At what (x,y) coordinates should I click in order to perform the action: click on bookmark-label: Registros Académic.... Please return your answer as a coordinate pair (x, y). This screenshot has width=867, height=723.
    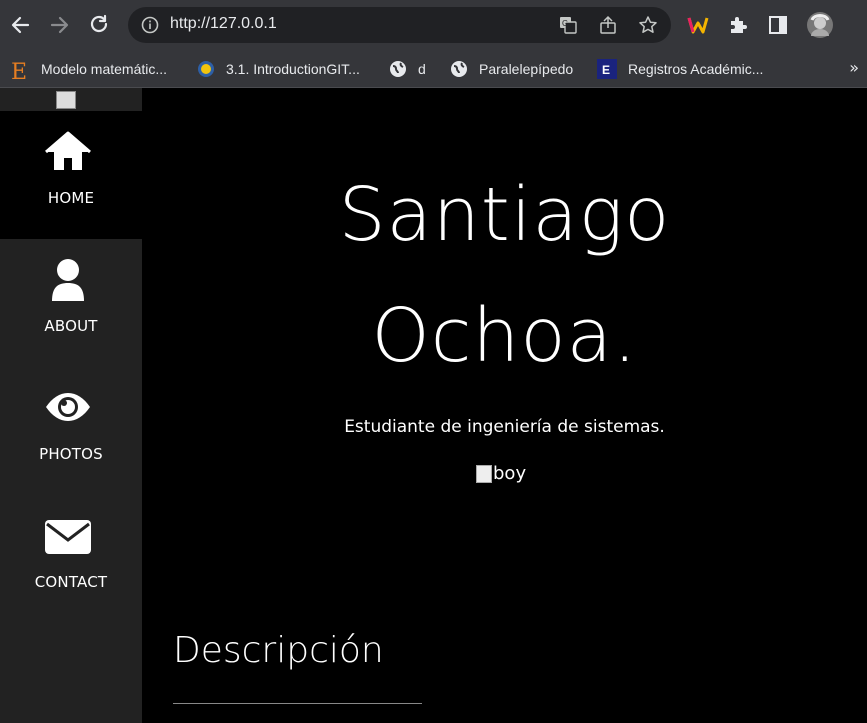
    Looking at the image, I should click on (696, 69).